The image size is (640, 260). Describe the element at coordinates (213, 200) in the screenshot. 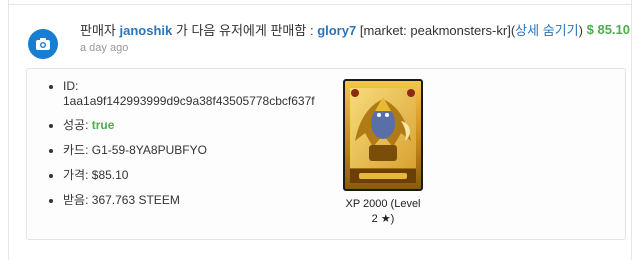

I see `detail-received: 받음: 367.763 STEEM` at that location.